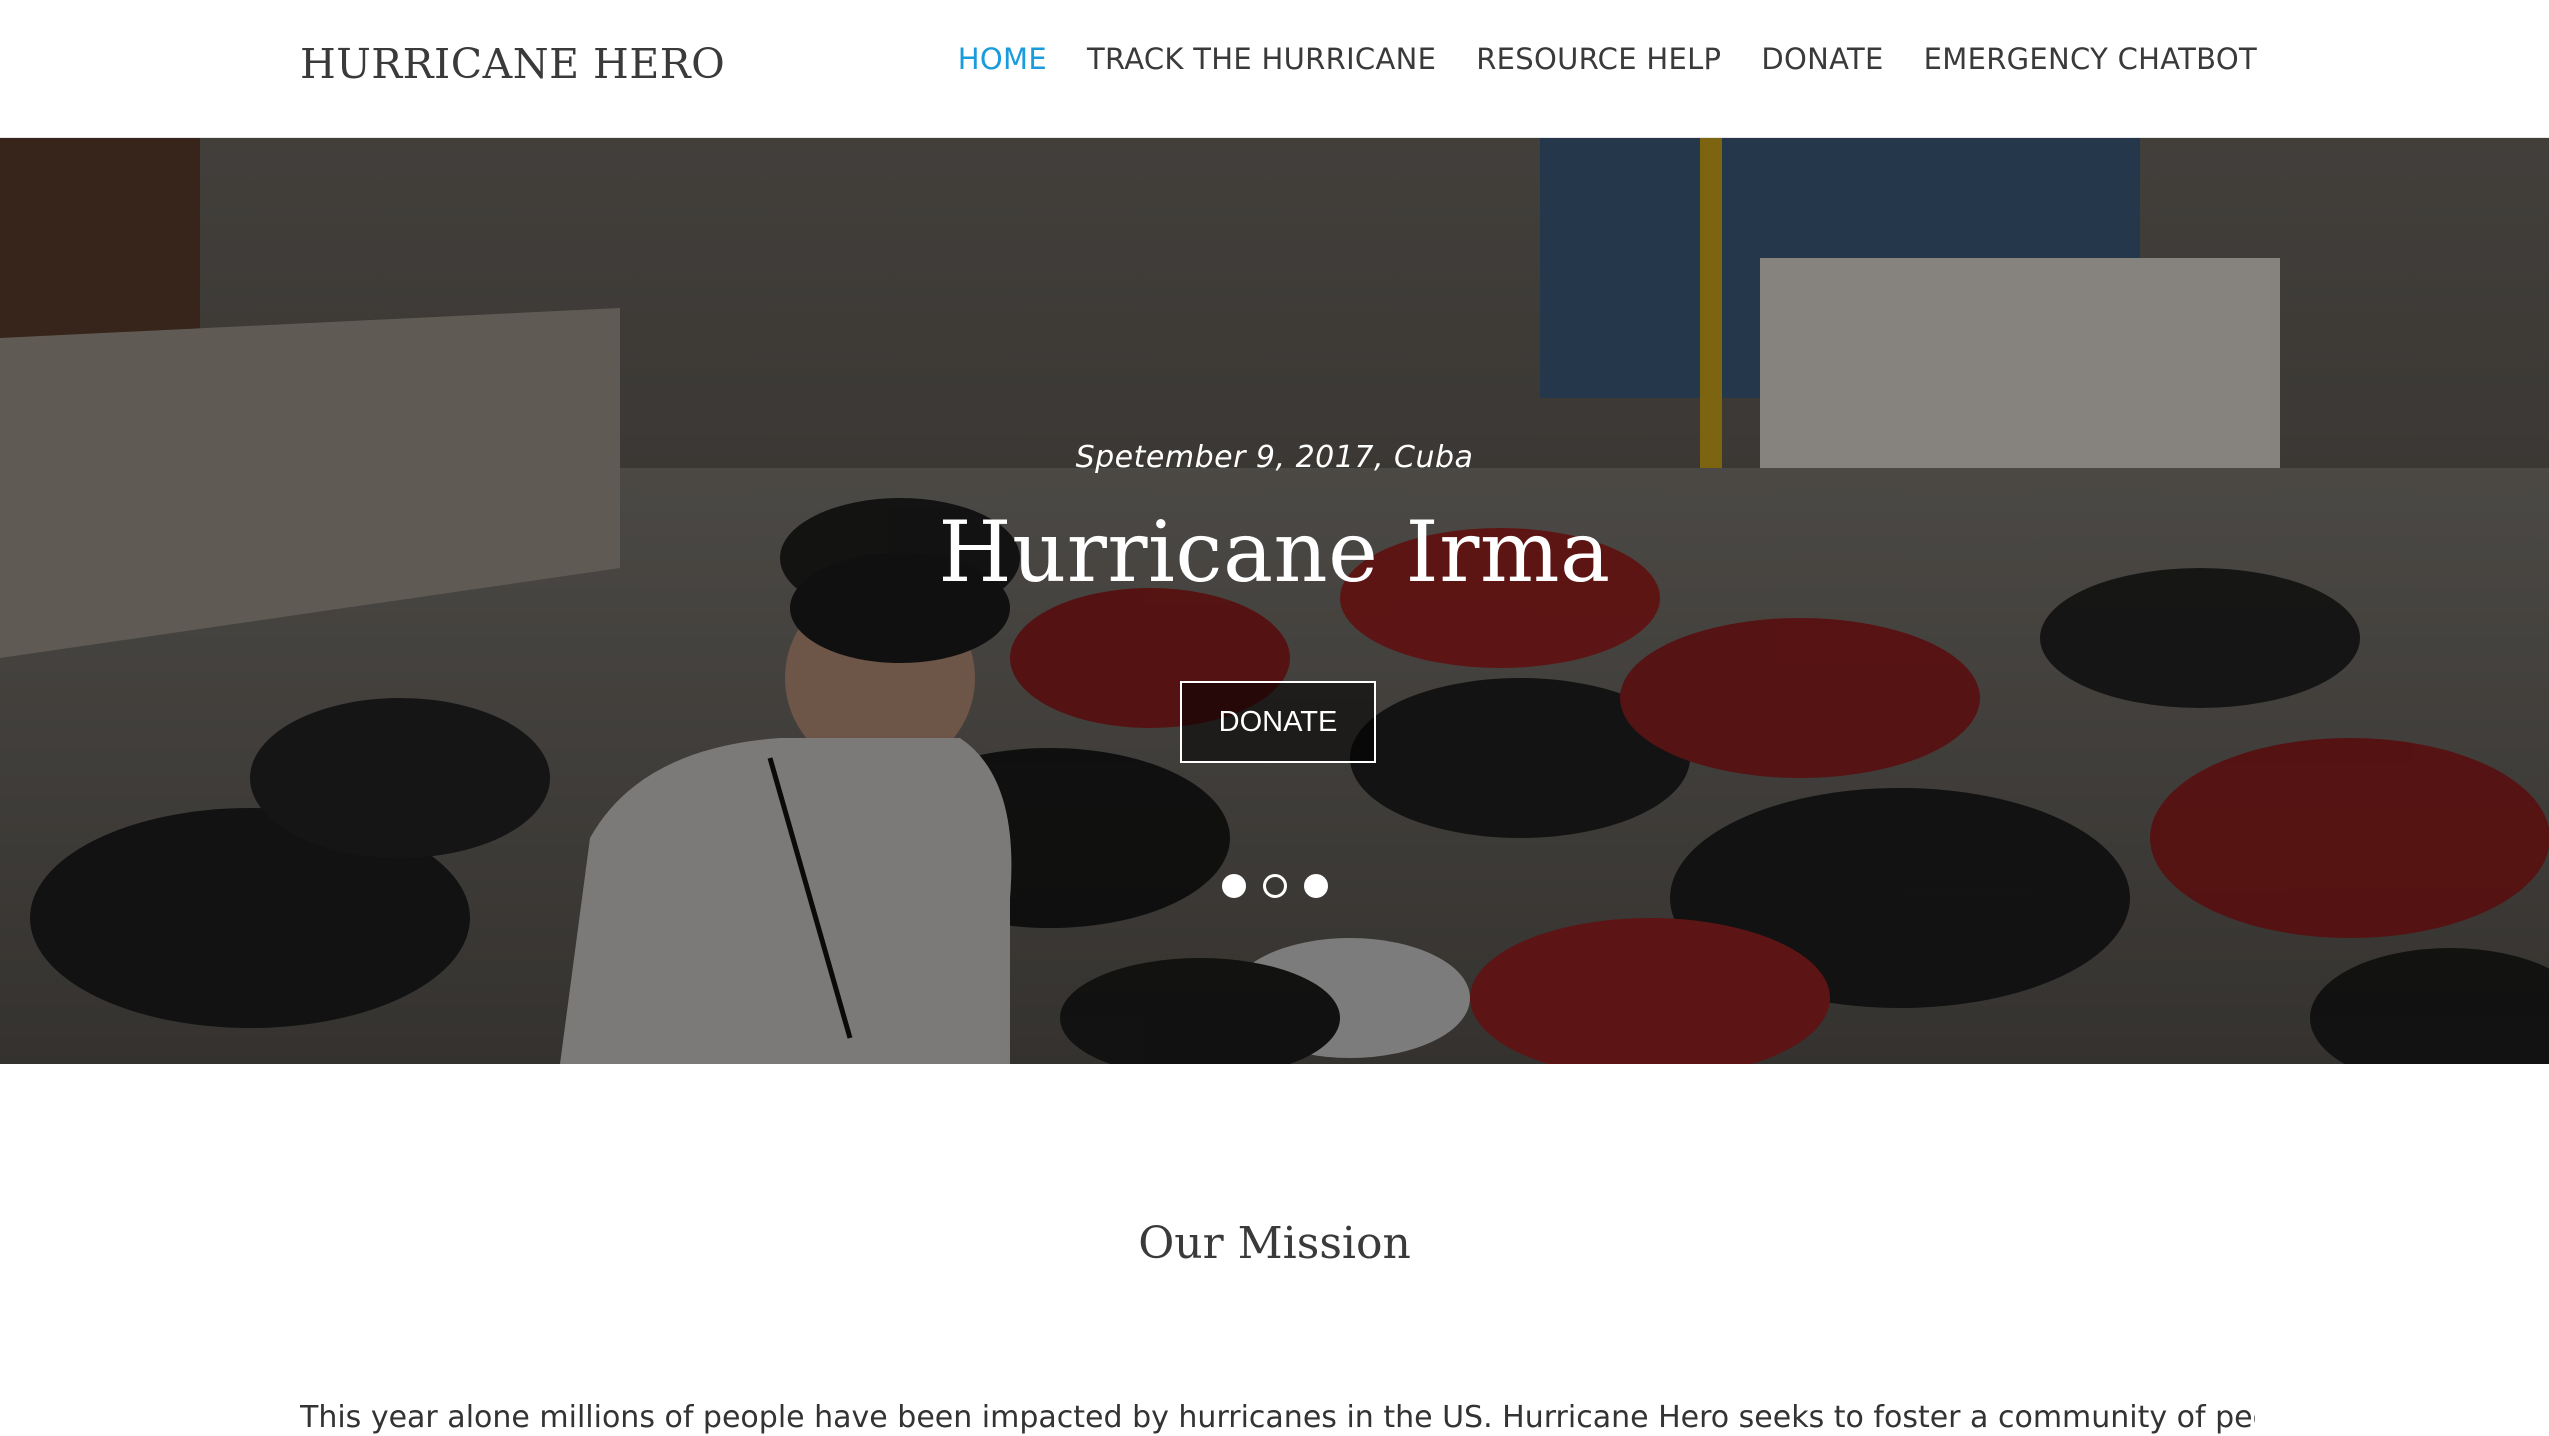  What do you see at coordinates (1274, 552) in the screenshot?
I see `hero-title: Hurricane Irma` at bounding box center [1274, 552].